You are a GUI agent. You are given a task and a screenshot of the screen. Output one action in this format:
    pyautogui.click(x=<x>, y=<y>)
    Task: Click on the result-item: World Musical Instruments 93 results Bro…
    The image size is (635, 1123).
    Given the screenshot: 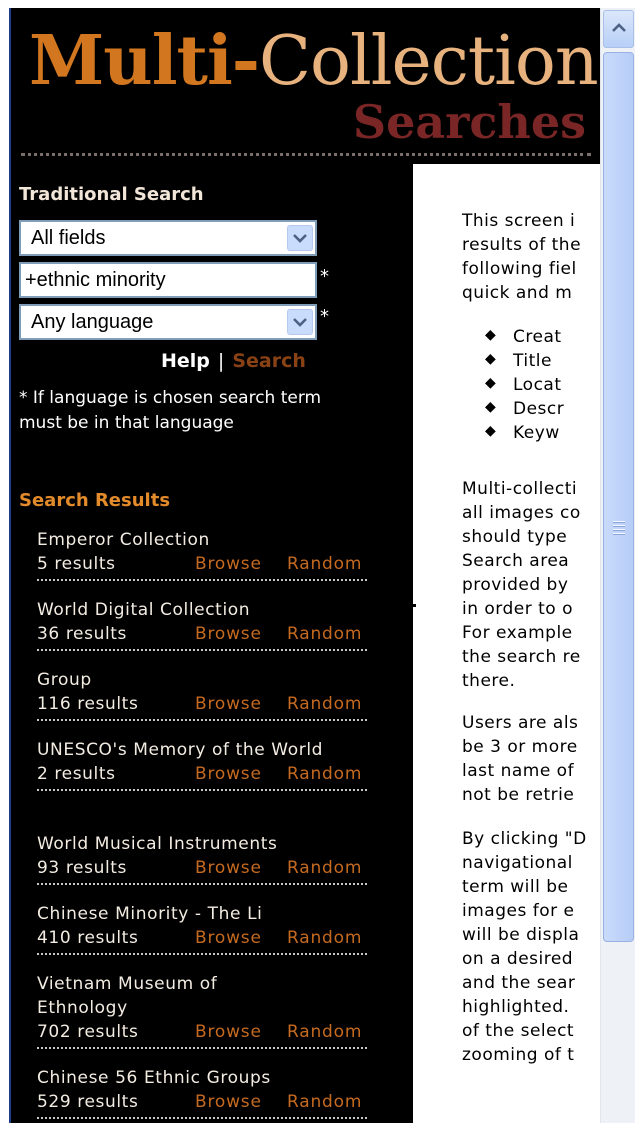 What is the action you would take?
    pyautogui.click(x=202, y=858)
    